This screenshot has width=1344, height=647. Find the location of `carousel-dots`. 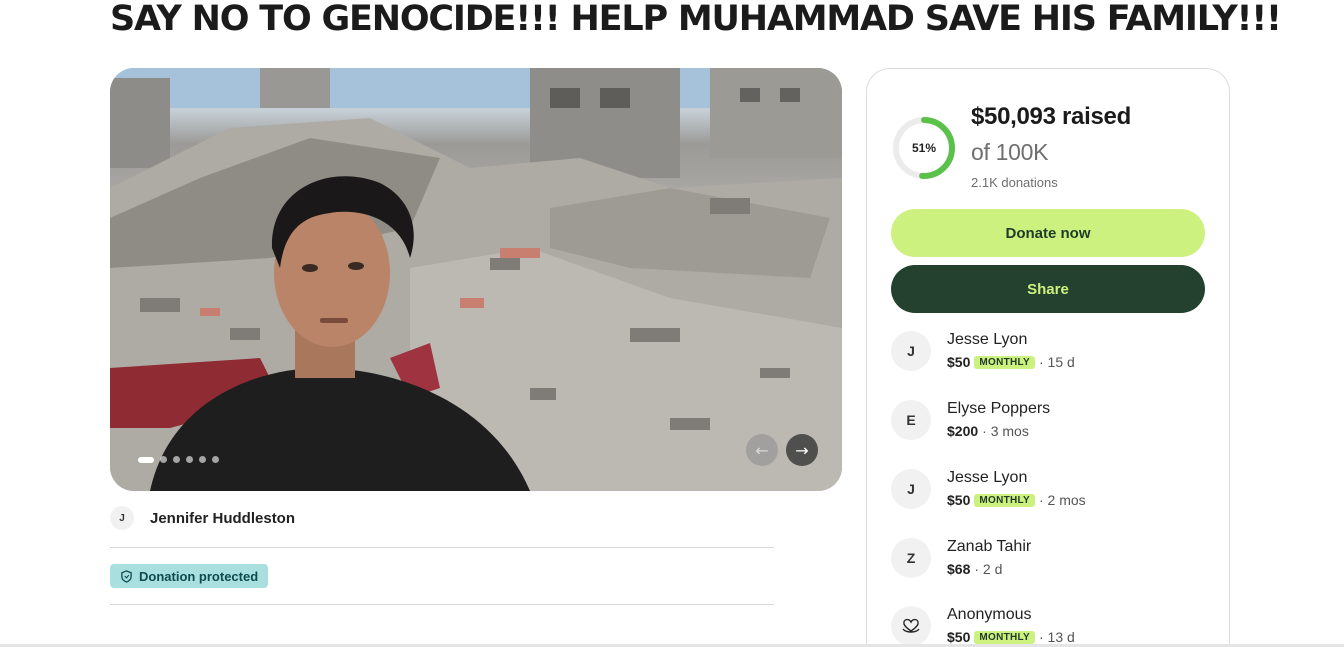

carousel-dots is located at coordinates (178, 459).